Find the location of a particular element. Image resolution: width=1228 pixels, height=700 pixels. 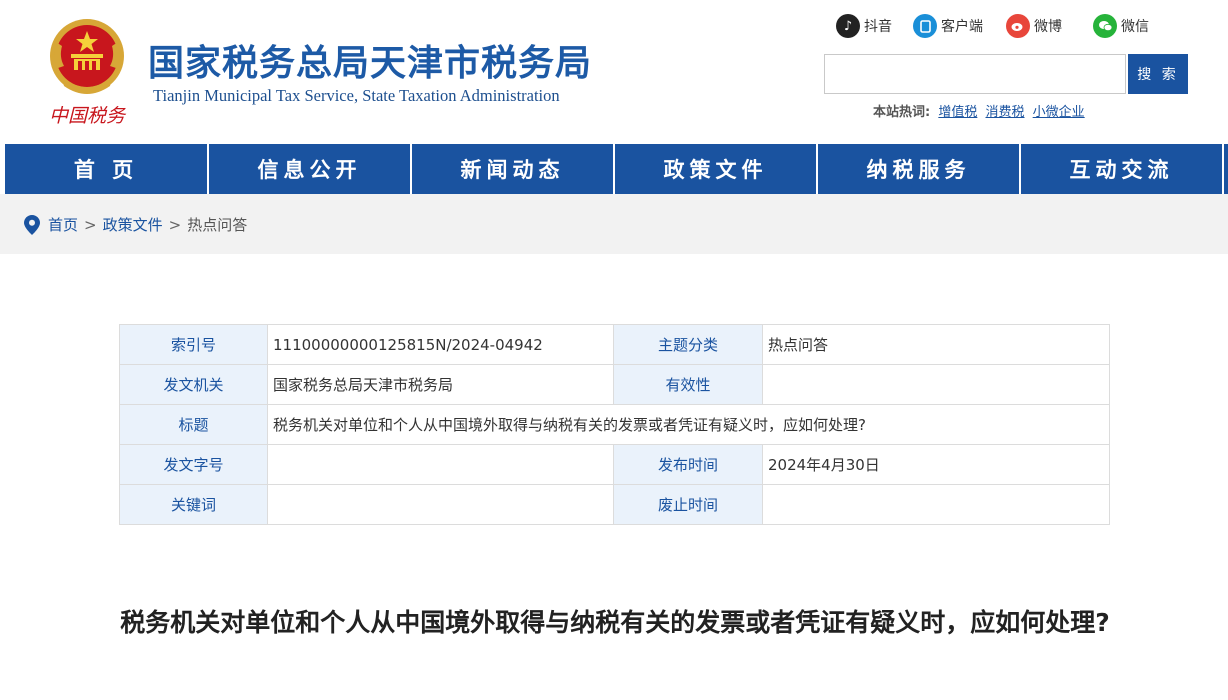

table-row: 发文机关 国家税务总局天津市税务局 有效性 is located at coordinates (614, 384).